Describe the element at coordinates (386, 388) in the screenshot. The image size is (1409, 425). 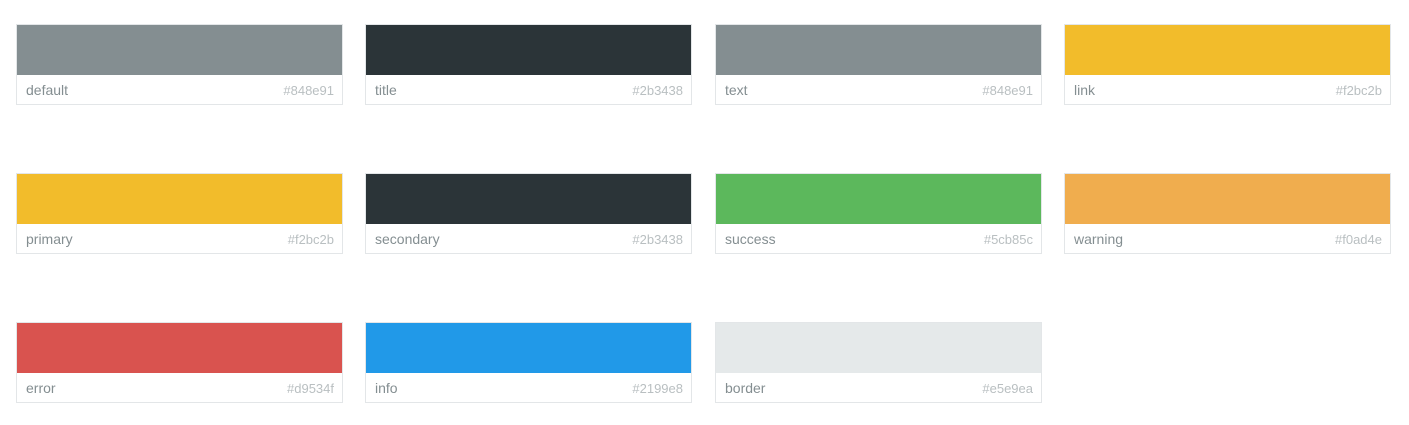
I see `color-name: info` at that location.